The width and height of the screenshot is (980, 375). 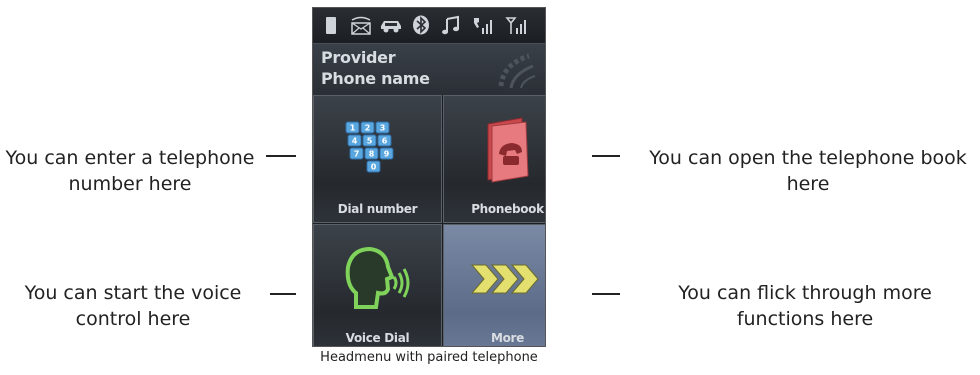 I want to click on voice-dial-tile: Voice Dial, so click(x=377, y=285).